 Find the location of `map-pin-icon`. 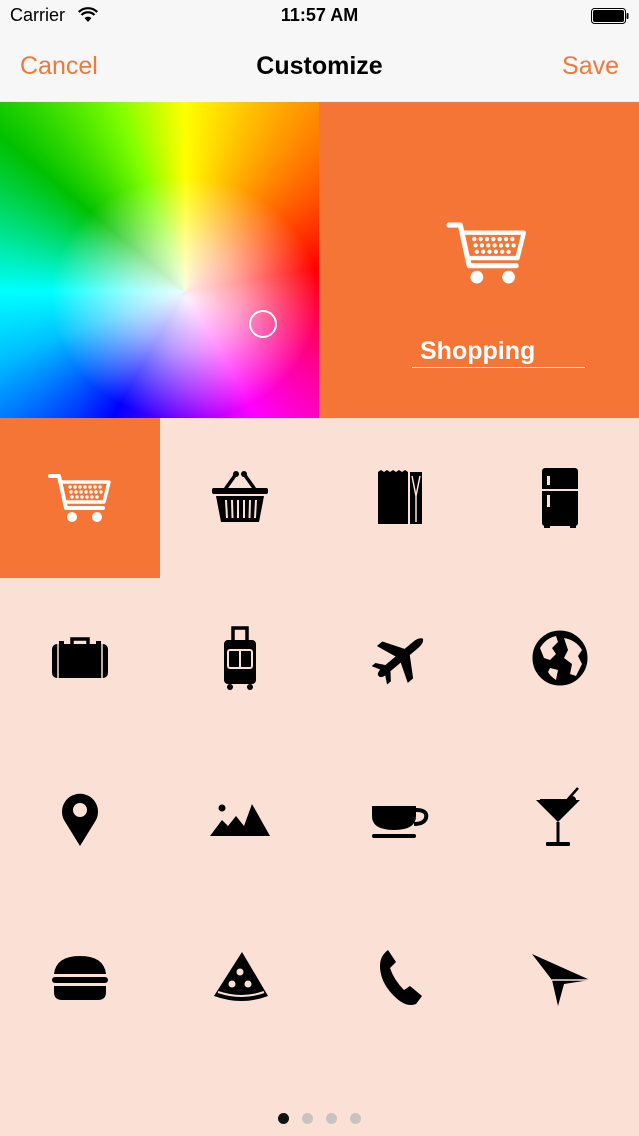

map-pin-icon is located at coordinates (80, 819).